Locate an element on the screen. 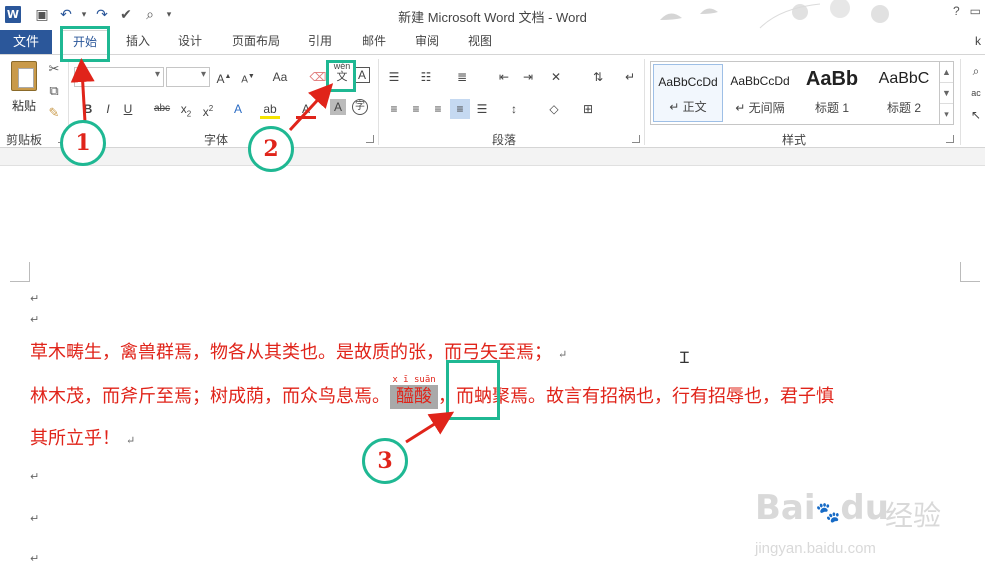 The image size is (985, 578). shrink-font-icon: A▼ is located at coordinates (248, 77).